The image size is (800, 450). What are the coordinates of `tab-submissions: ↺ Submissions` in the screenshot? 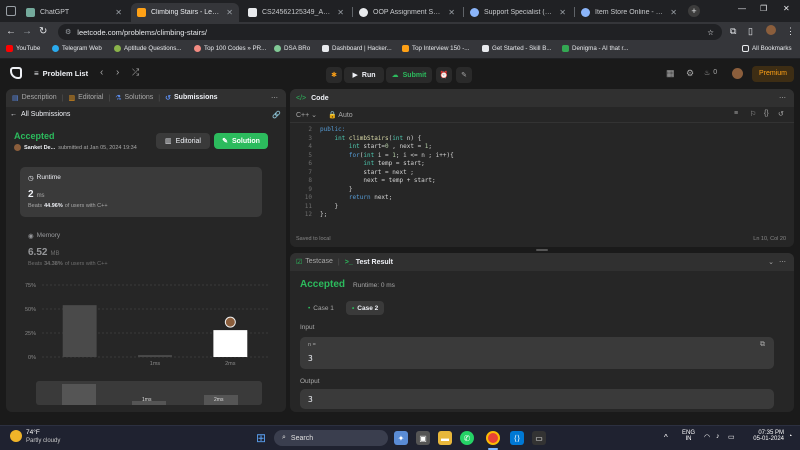 It's located at (191, 98).